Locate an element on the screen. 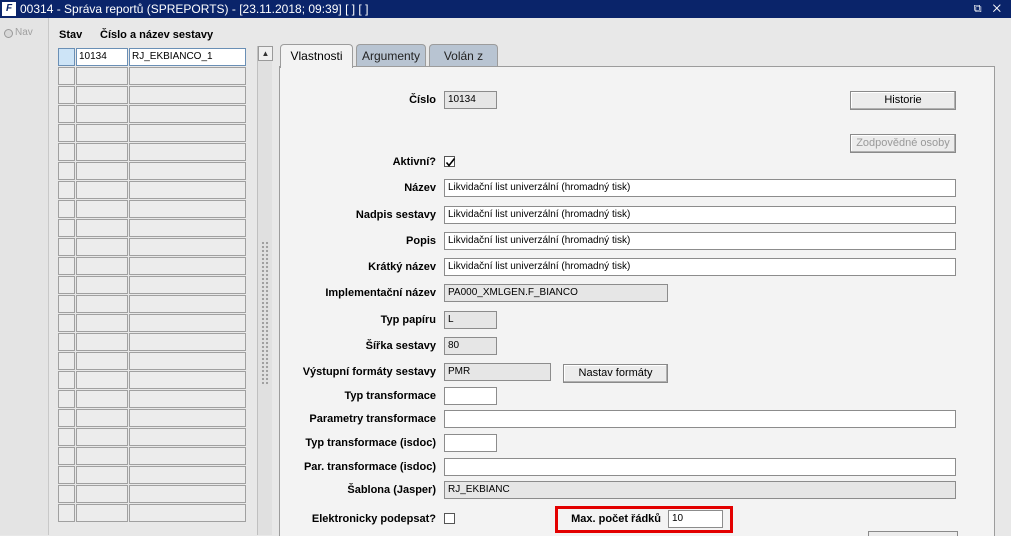 The image size is (1011, 536). tab-volan-z: Volán z is located at coordinates (463, 55).